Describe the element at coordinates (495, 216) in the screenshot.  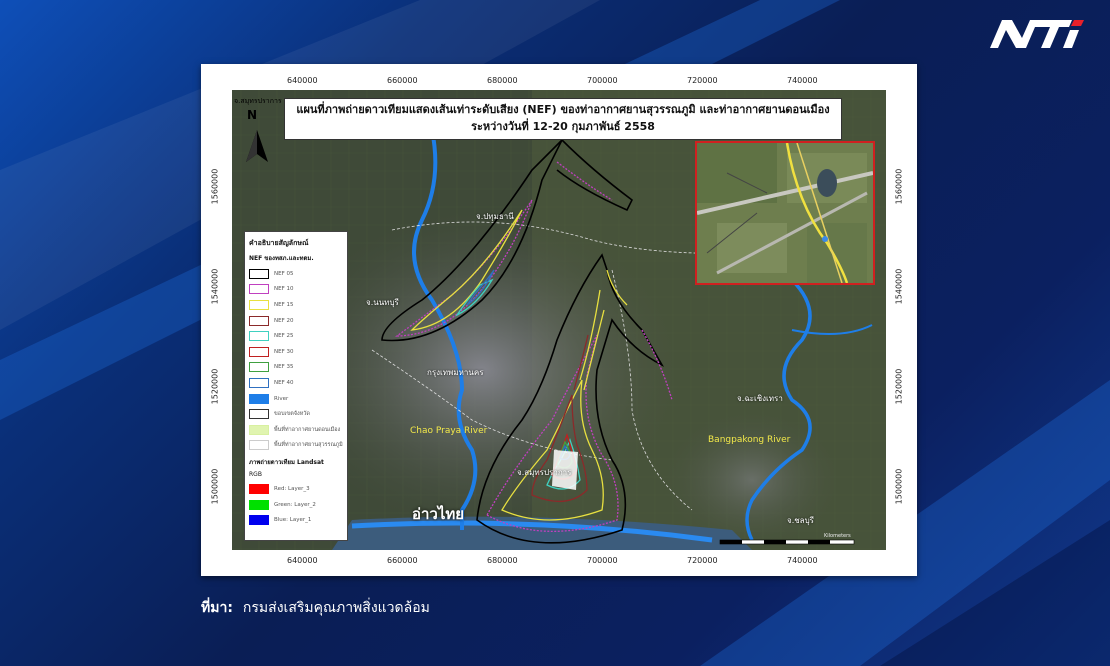
I see `place-label: จ.ปทุมธานี` at that location.